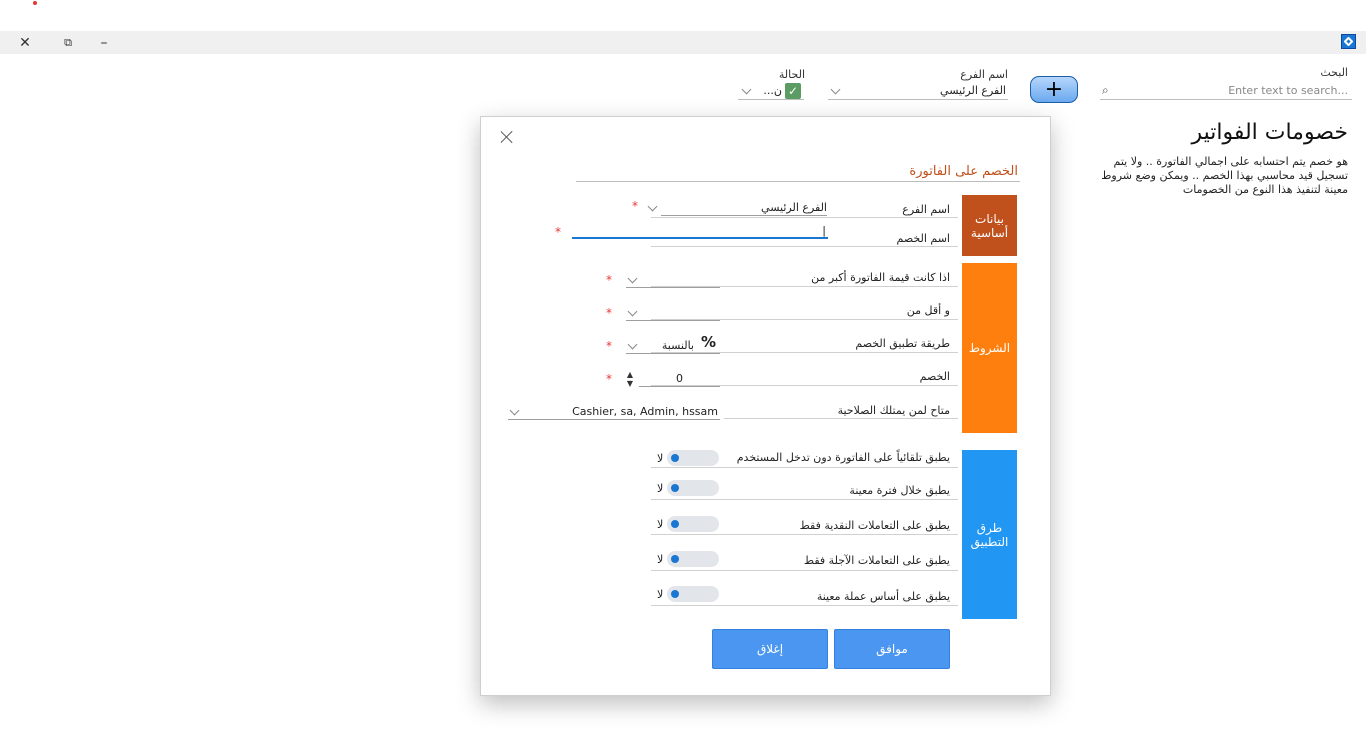  What do you see at coordinates (700, 231) in the screenshot?
I see `discount-name-input: |` at bounding box center [700, 231].